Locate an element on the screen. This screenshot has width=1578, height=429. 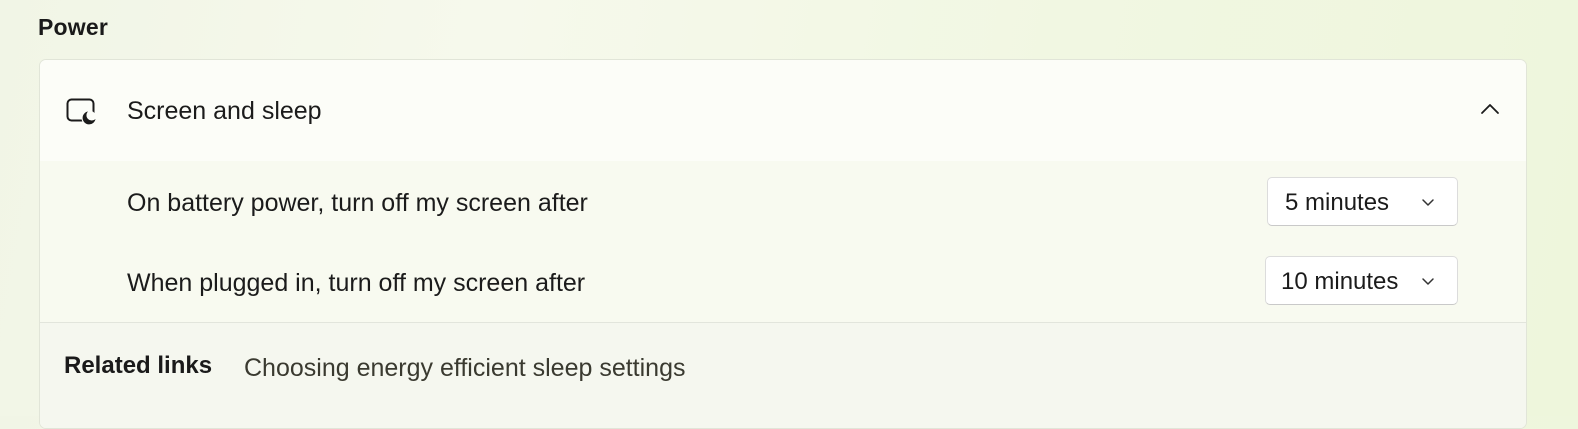
section-title: Power is located at coordinates (73, 27).